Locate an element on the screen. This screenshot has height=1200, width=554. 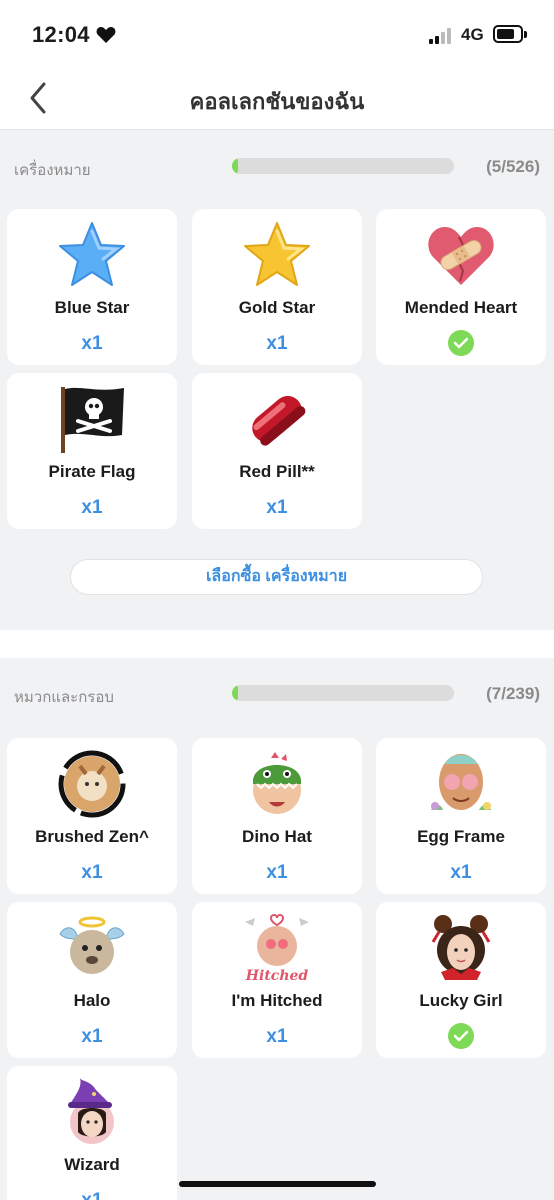
card-name: Red Pill** is located at coordinates (277, 471).